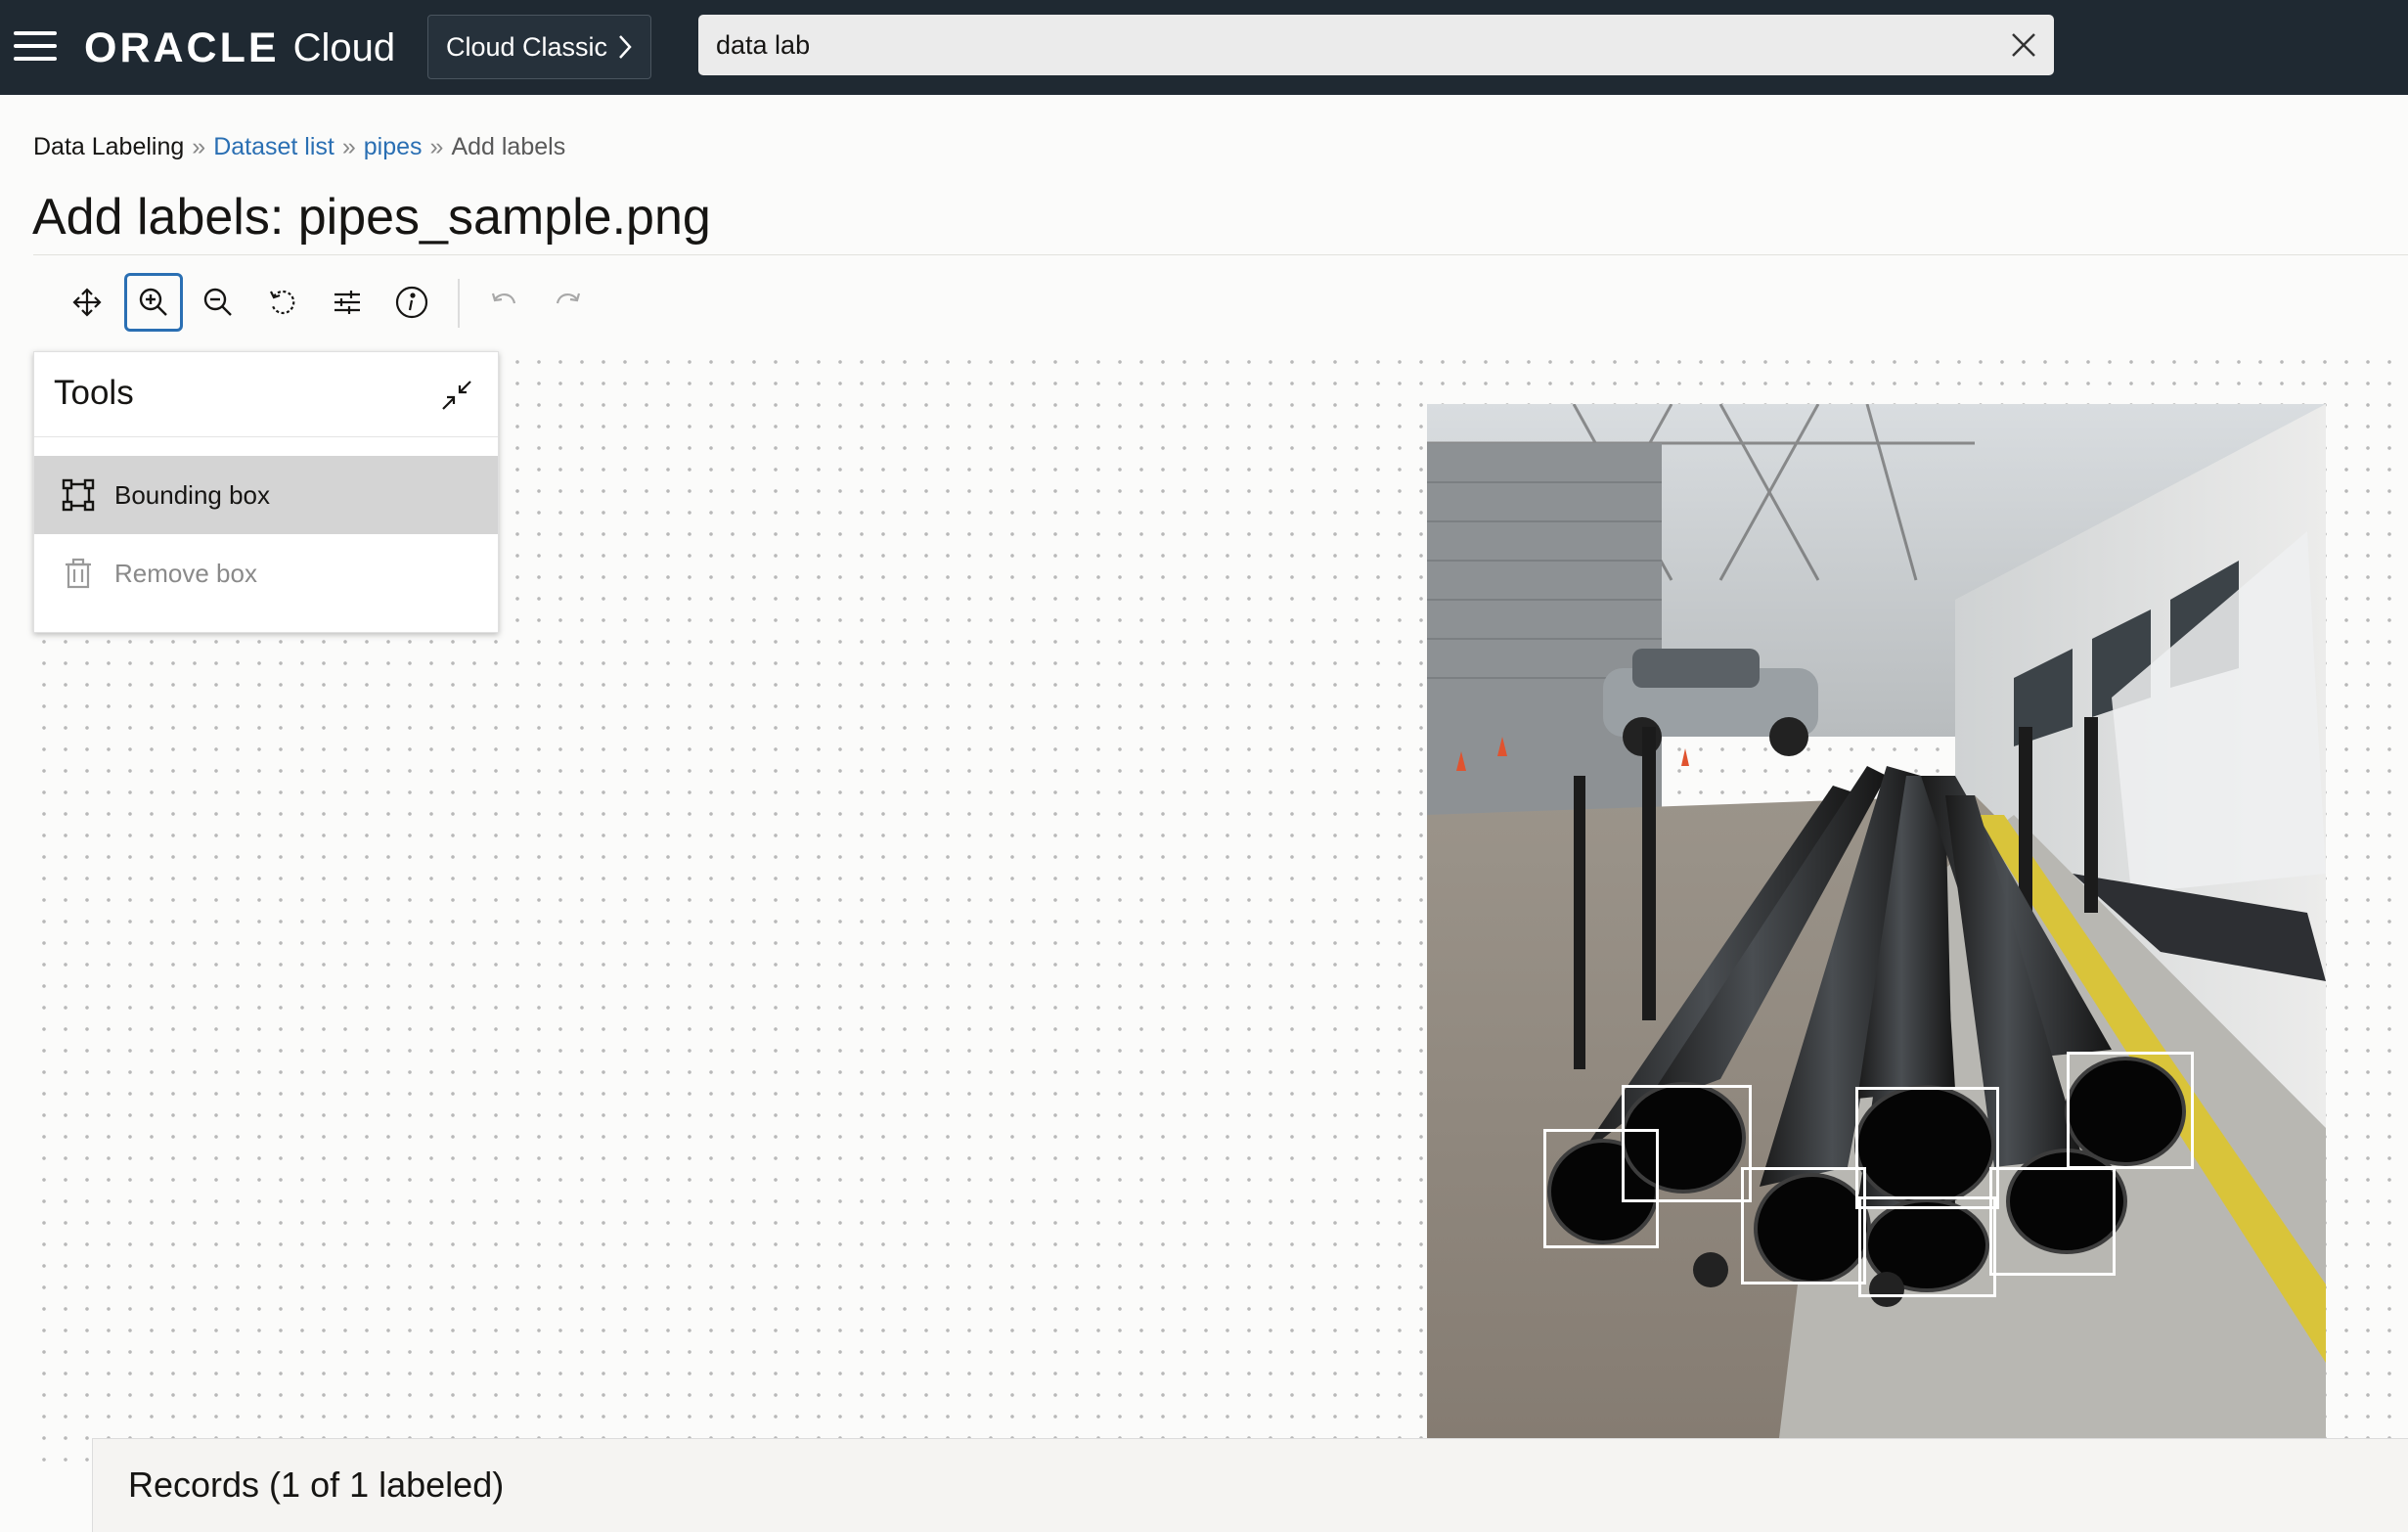  I want to click on move-button, so click(87, 302).